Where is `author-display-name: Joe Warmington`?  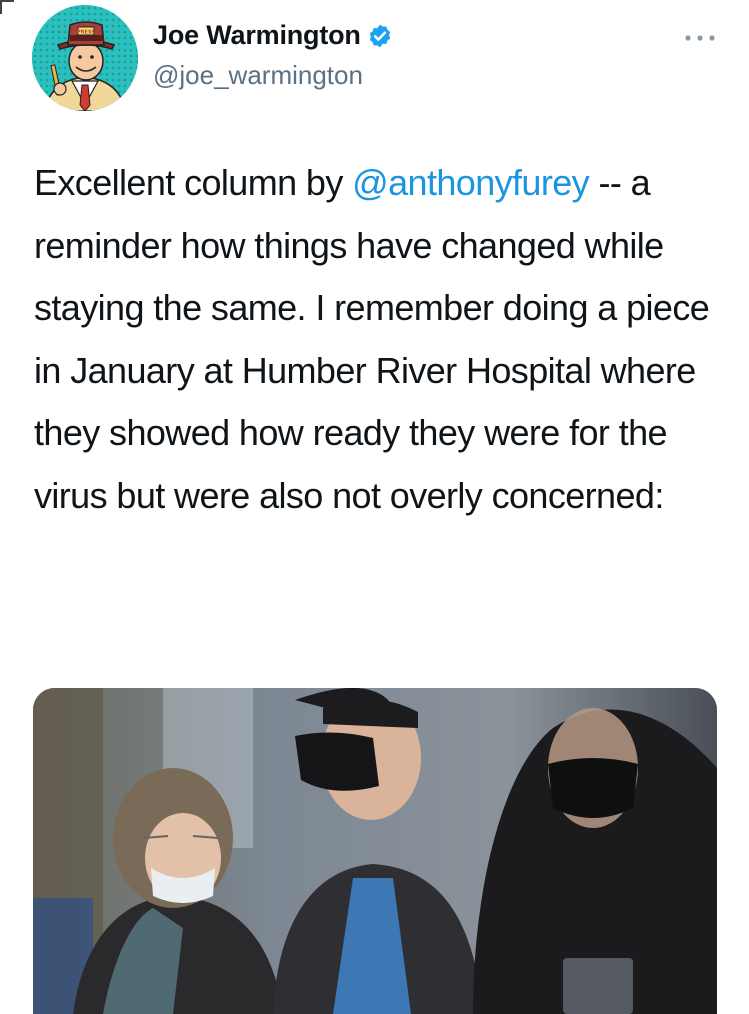 author-display-name: Joe Warmington is located at coordinates (257, 35).